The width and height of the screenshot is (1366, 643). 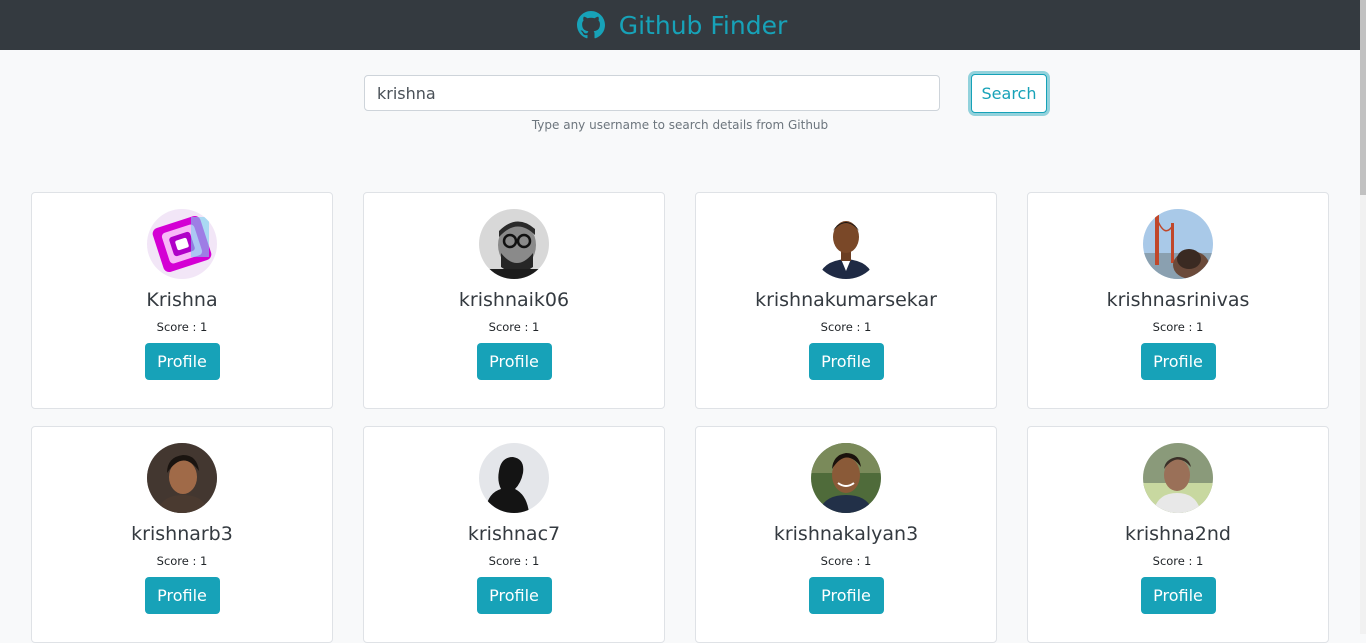 I want to click on user-card: krishnasrinivas Score : 1 Profile, so click(x=1178, y=300).